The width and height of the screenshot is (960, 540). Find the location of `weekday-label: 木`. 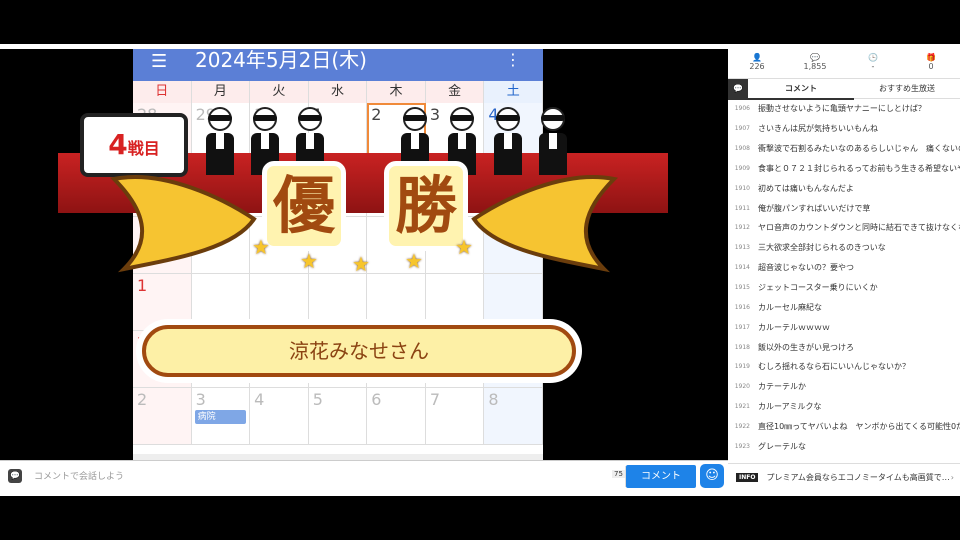

weekday-label: 木 is located at coordinates (396, 92).